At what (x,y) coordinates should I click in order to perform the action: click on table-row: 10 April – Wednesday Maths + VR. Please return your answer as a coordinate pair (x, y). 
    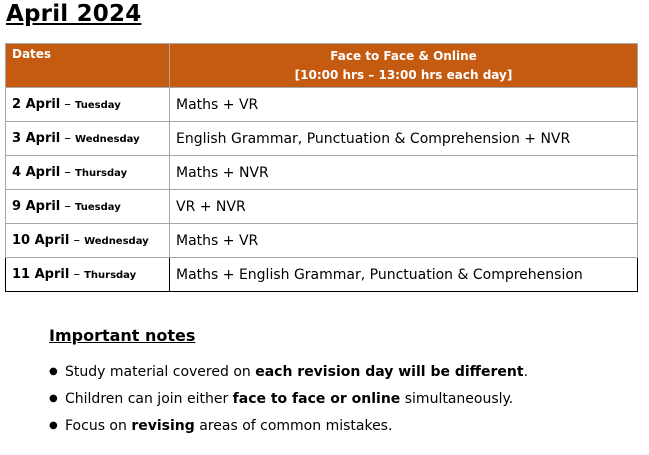
    Looking at the image, I should click on (321, 240).